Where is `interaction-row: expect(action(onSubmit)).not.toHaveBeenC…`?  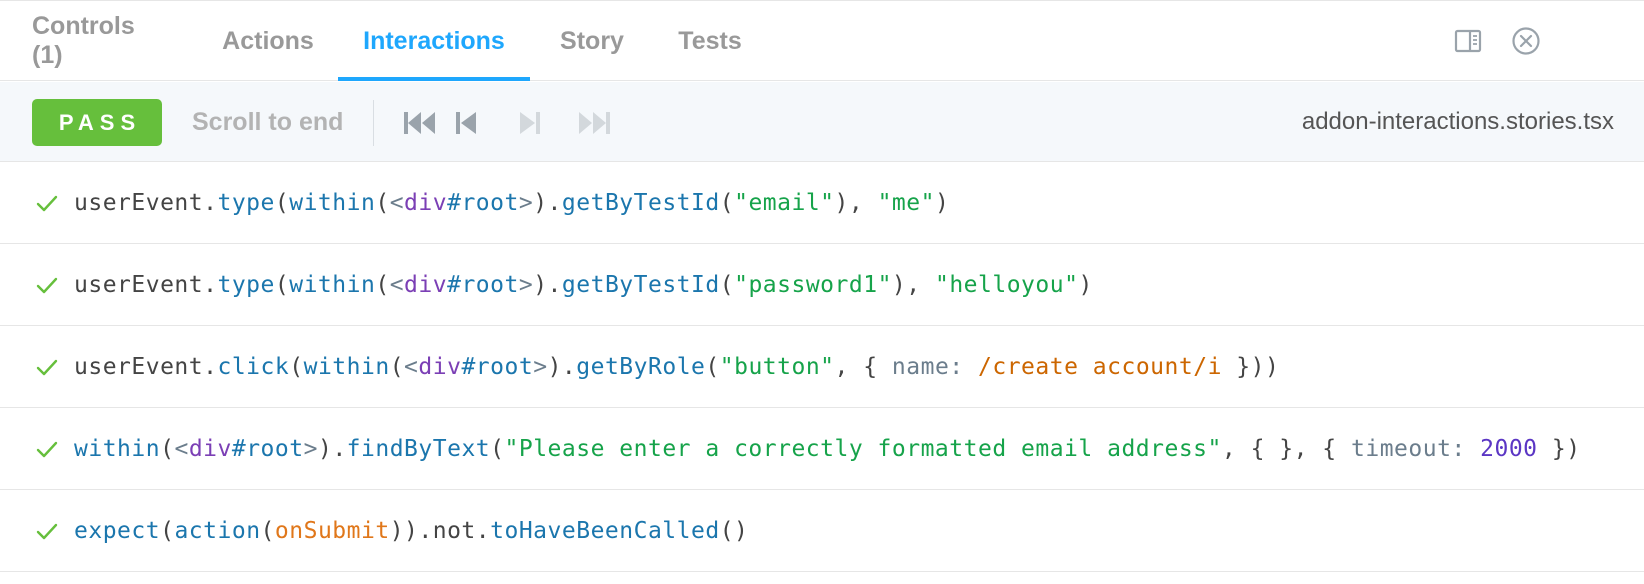
interaction-row: expect(action(onSubmit)).not.toHaveBeenC… is located at coordinates (822, 531).